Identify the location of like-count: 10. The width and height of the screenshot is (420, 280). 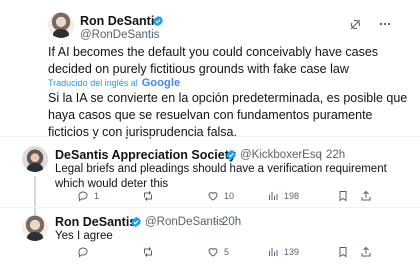
(229, 196).